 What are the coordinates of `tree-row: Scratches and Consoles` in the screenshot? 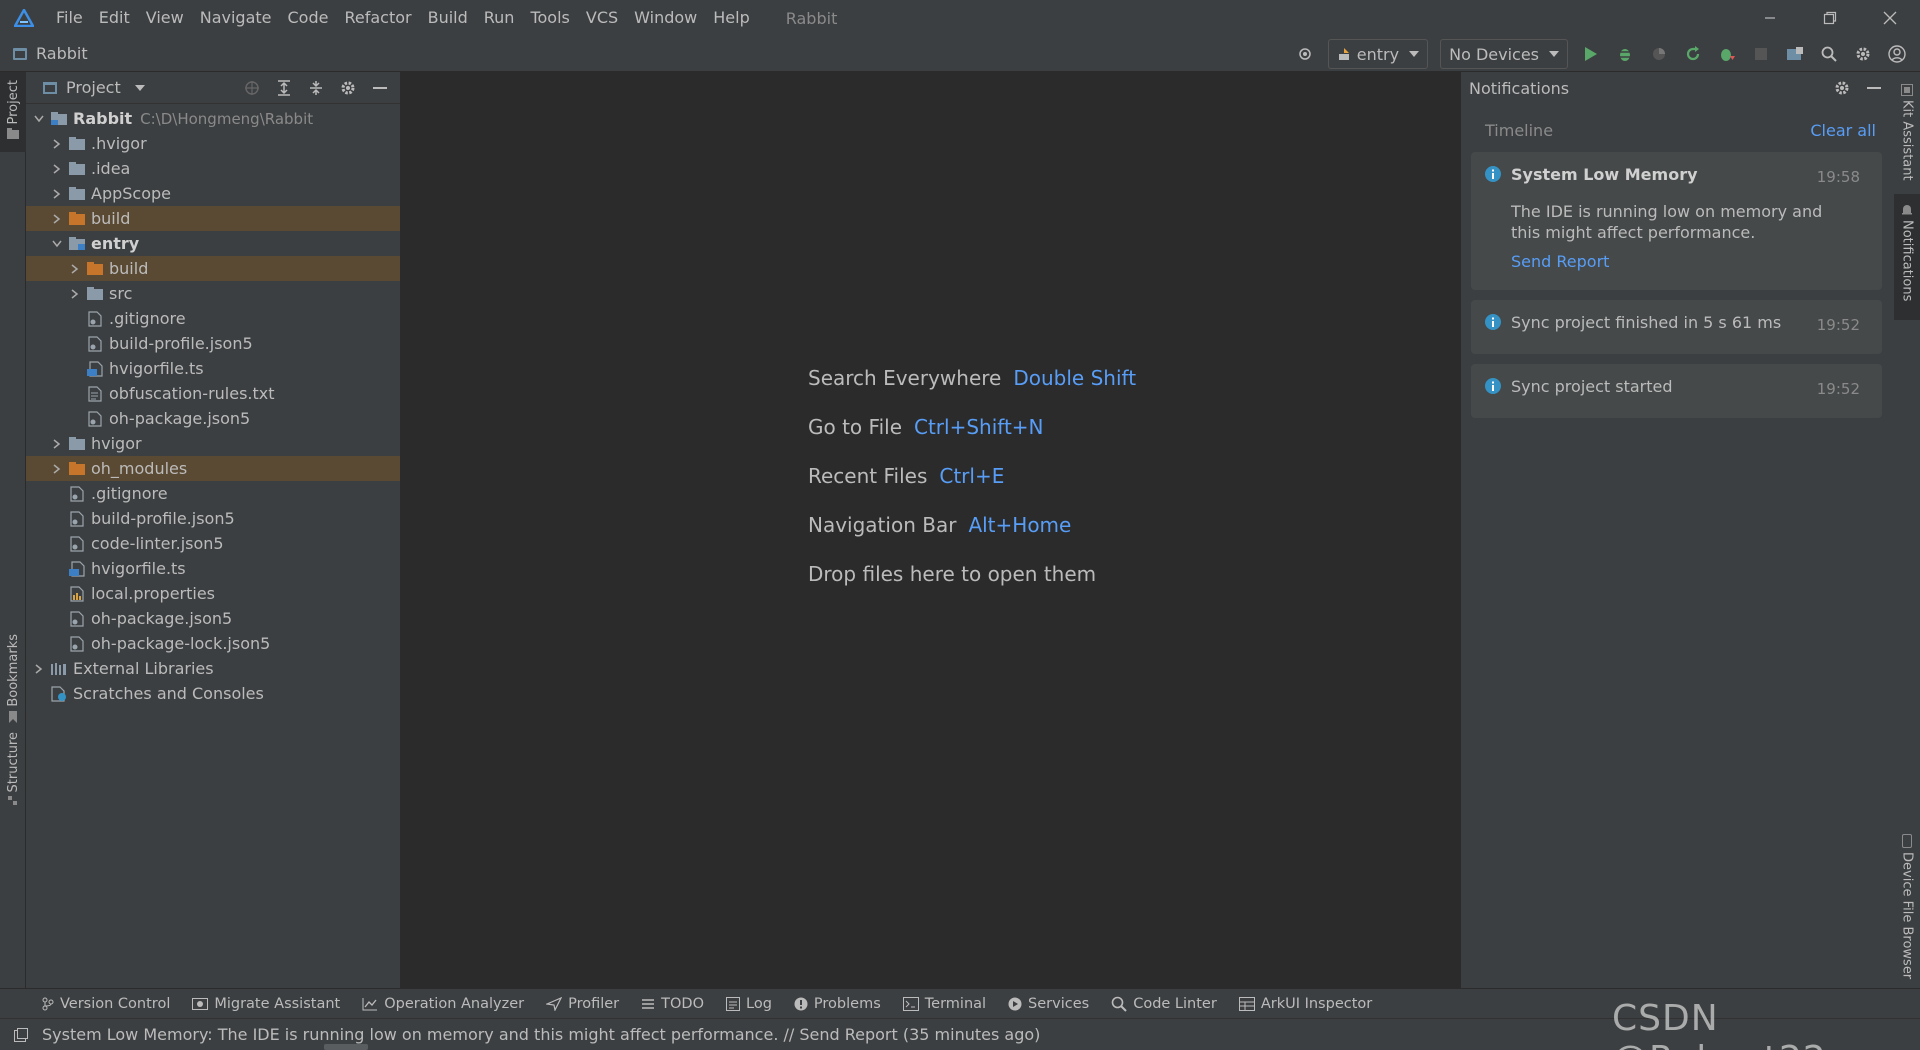 It's located at (213, 693).